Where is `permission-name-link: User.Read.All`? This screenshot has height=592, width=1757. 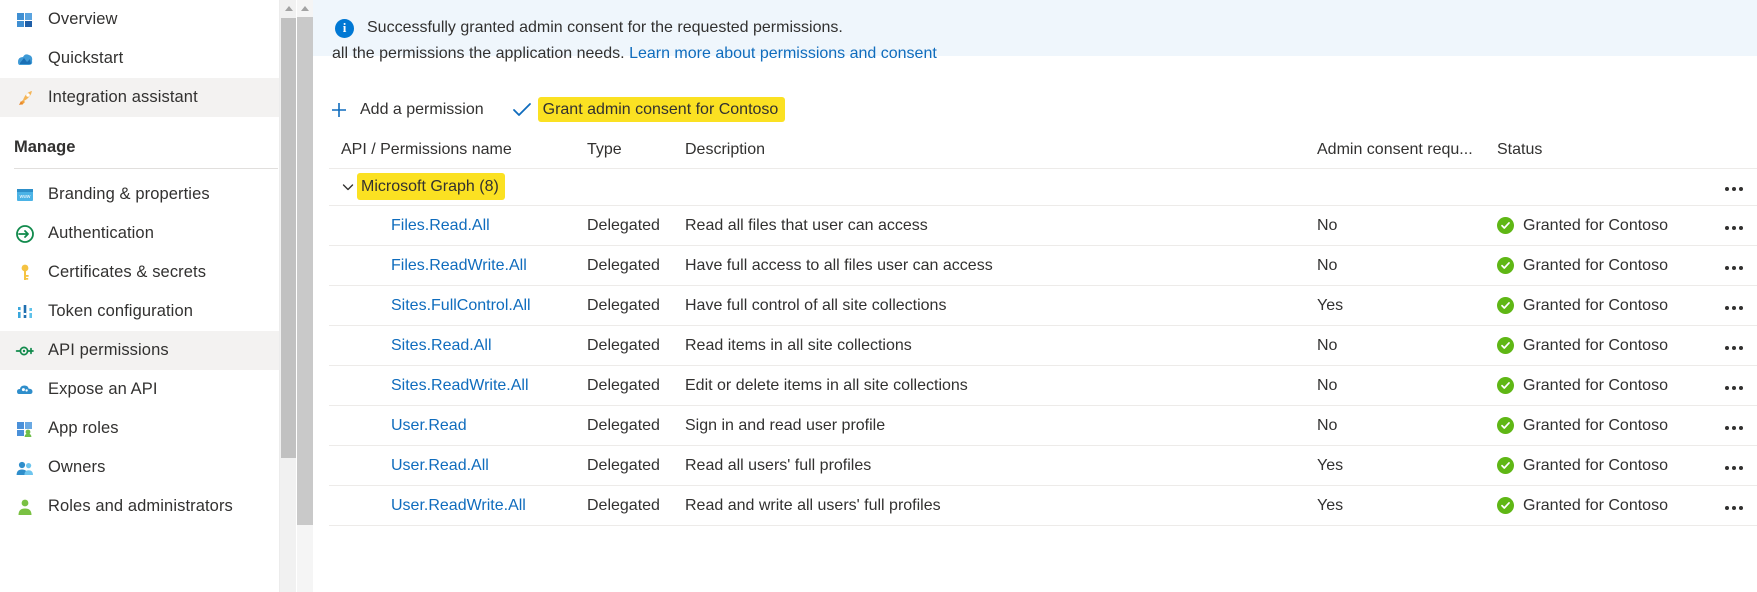 permission-name-link: User.Read.All is located at coordinates (464, 466).